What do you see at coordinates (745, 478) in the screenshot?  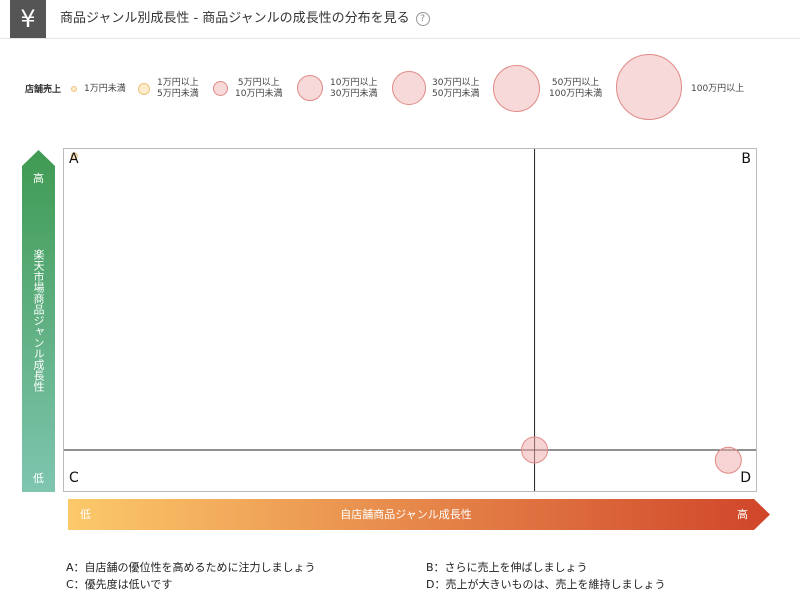 I see `quadrant-label-d: D` at bounding box center [745, 478].